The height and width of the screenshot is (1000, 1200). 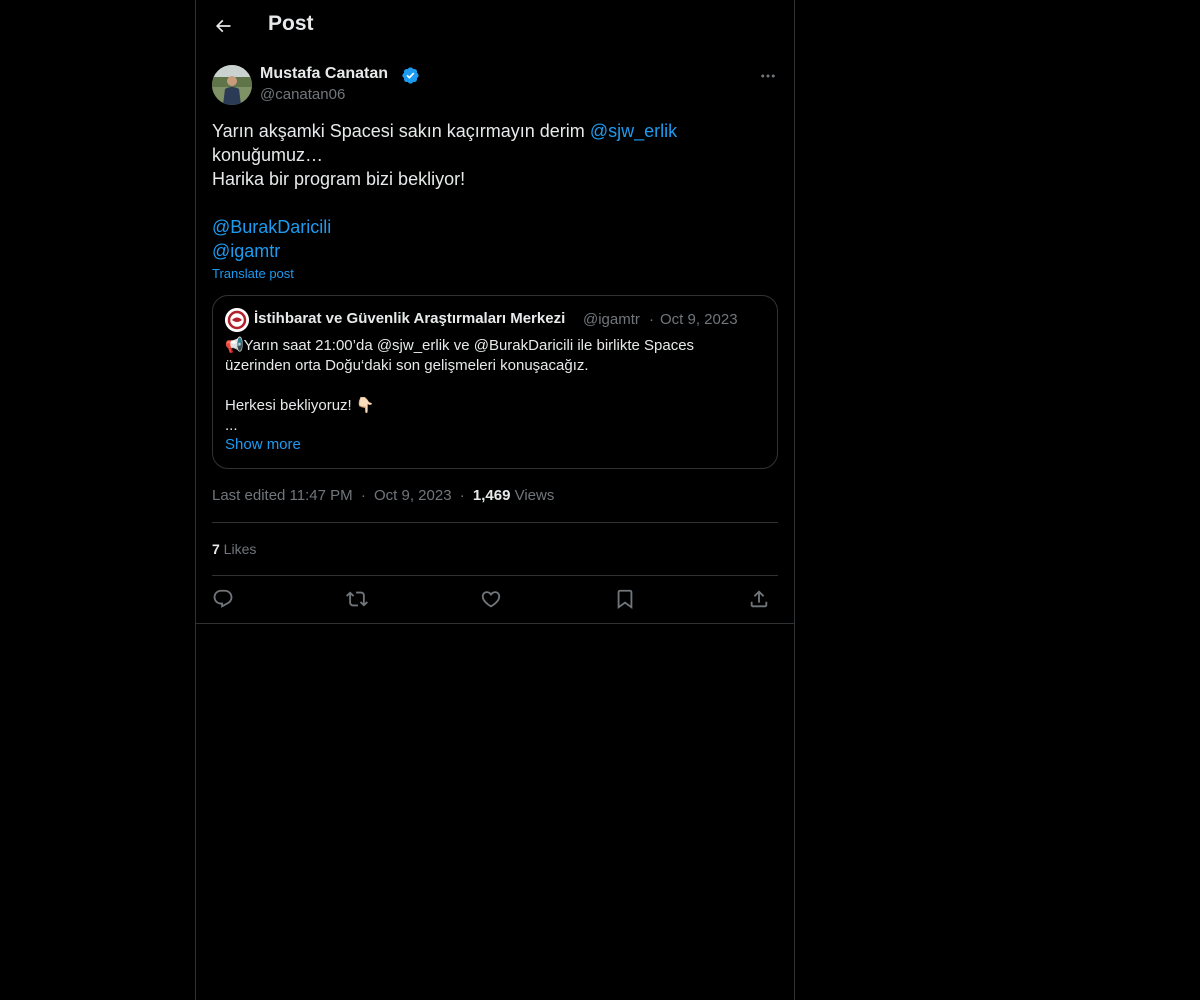 What do you see at coordinates (611, 319) in the screenshot?
I see `quoted-author-handle: @igamtr` at bounding box center [611, 319].